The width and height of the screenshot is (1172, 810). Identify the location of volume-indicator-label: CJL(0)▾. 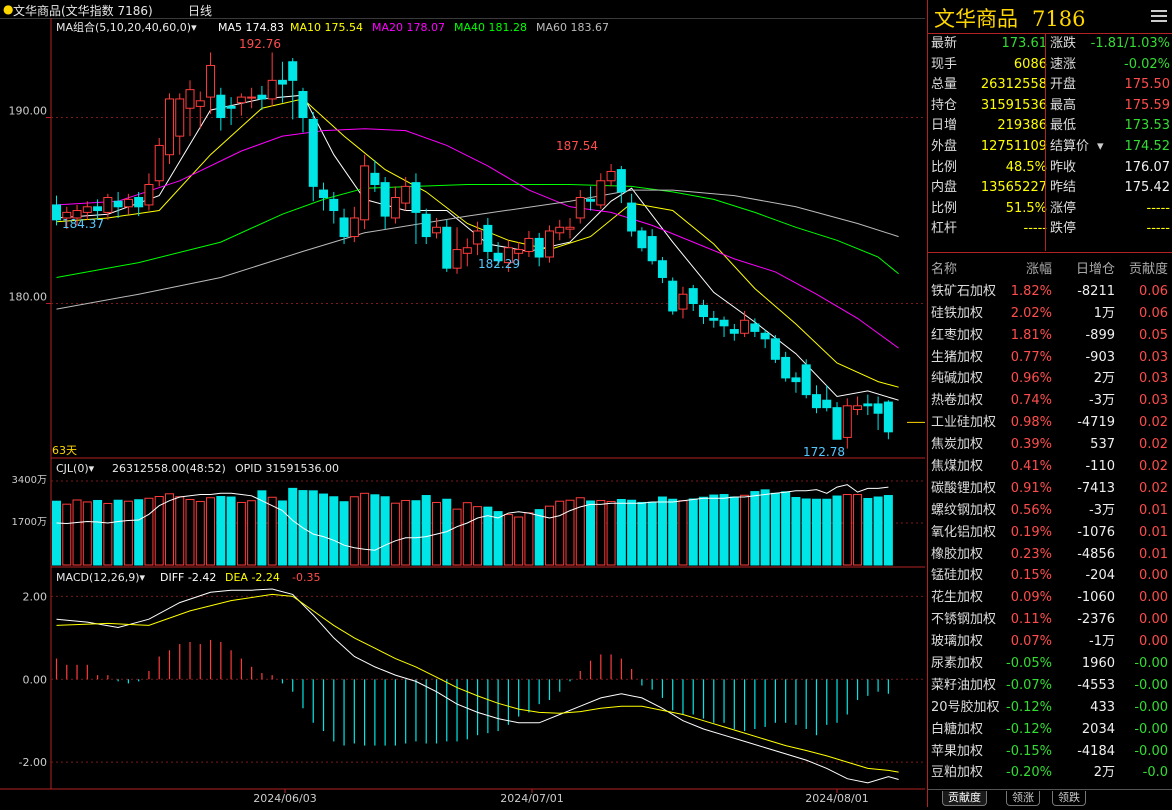
(75, 468).